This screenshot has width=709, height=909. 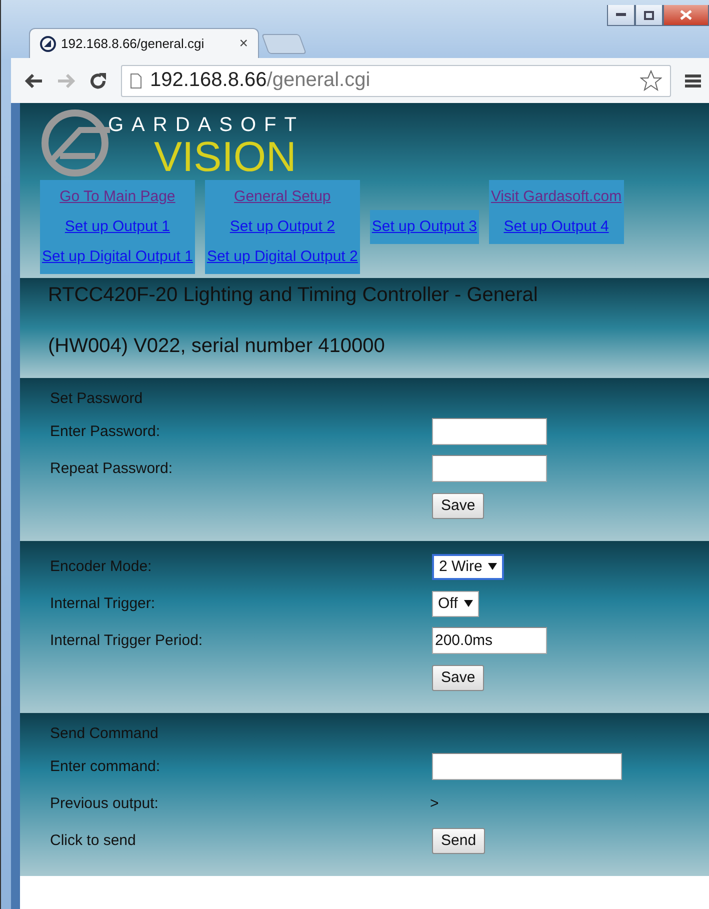 I want to click on star-icon, so click(x=651, y=81).